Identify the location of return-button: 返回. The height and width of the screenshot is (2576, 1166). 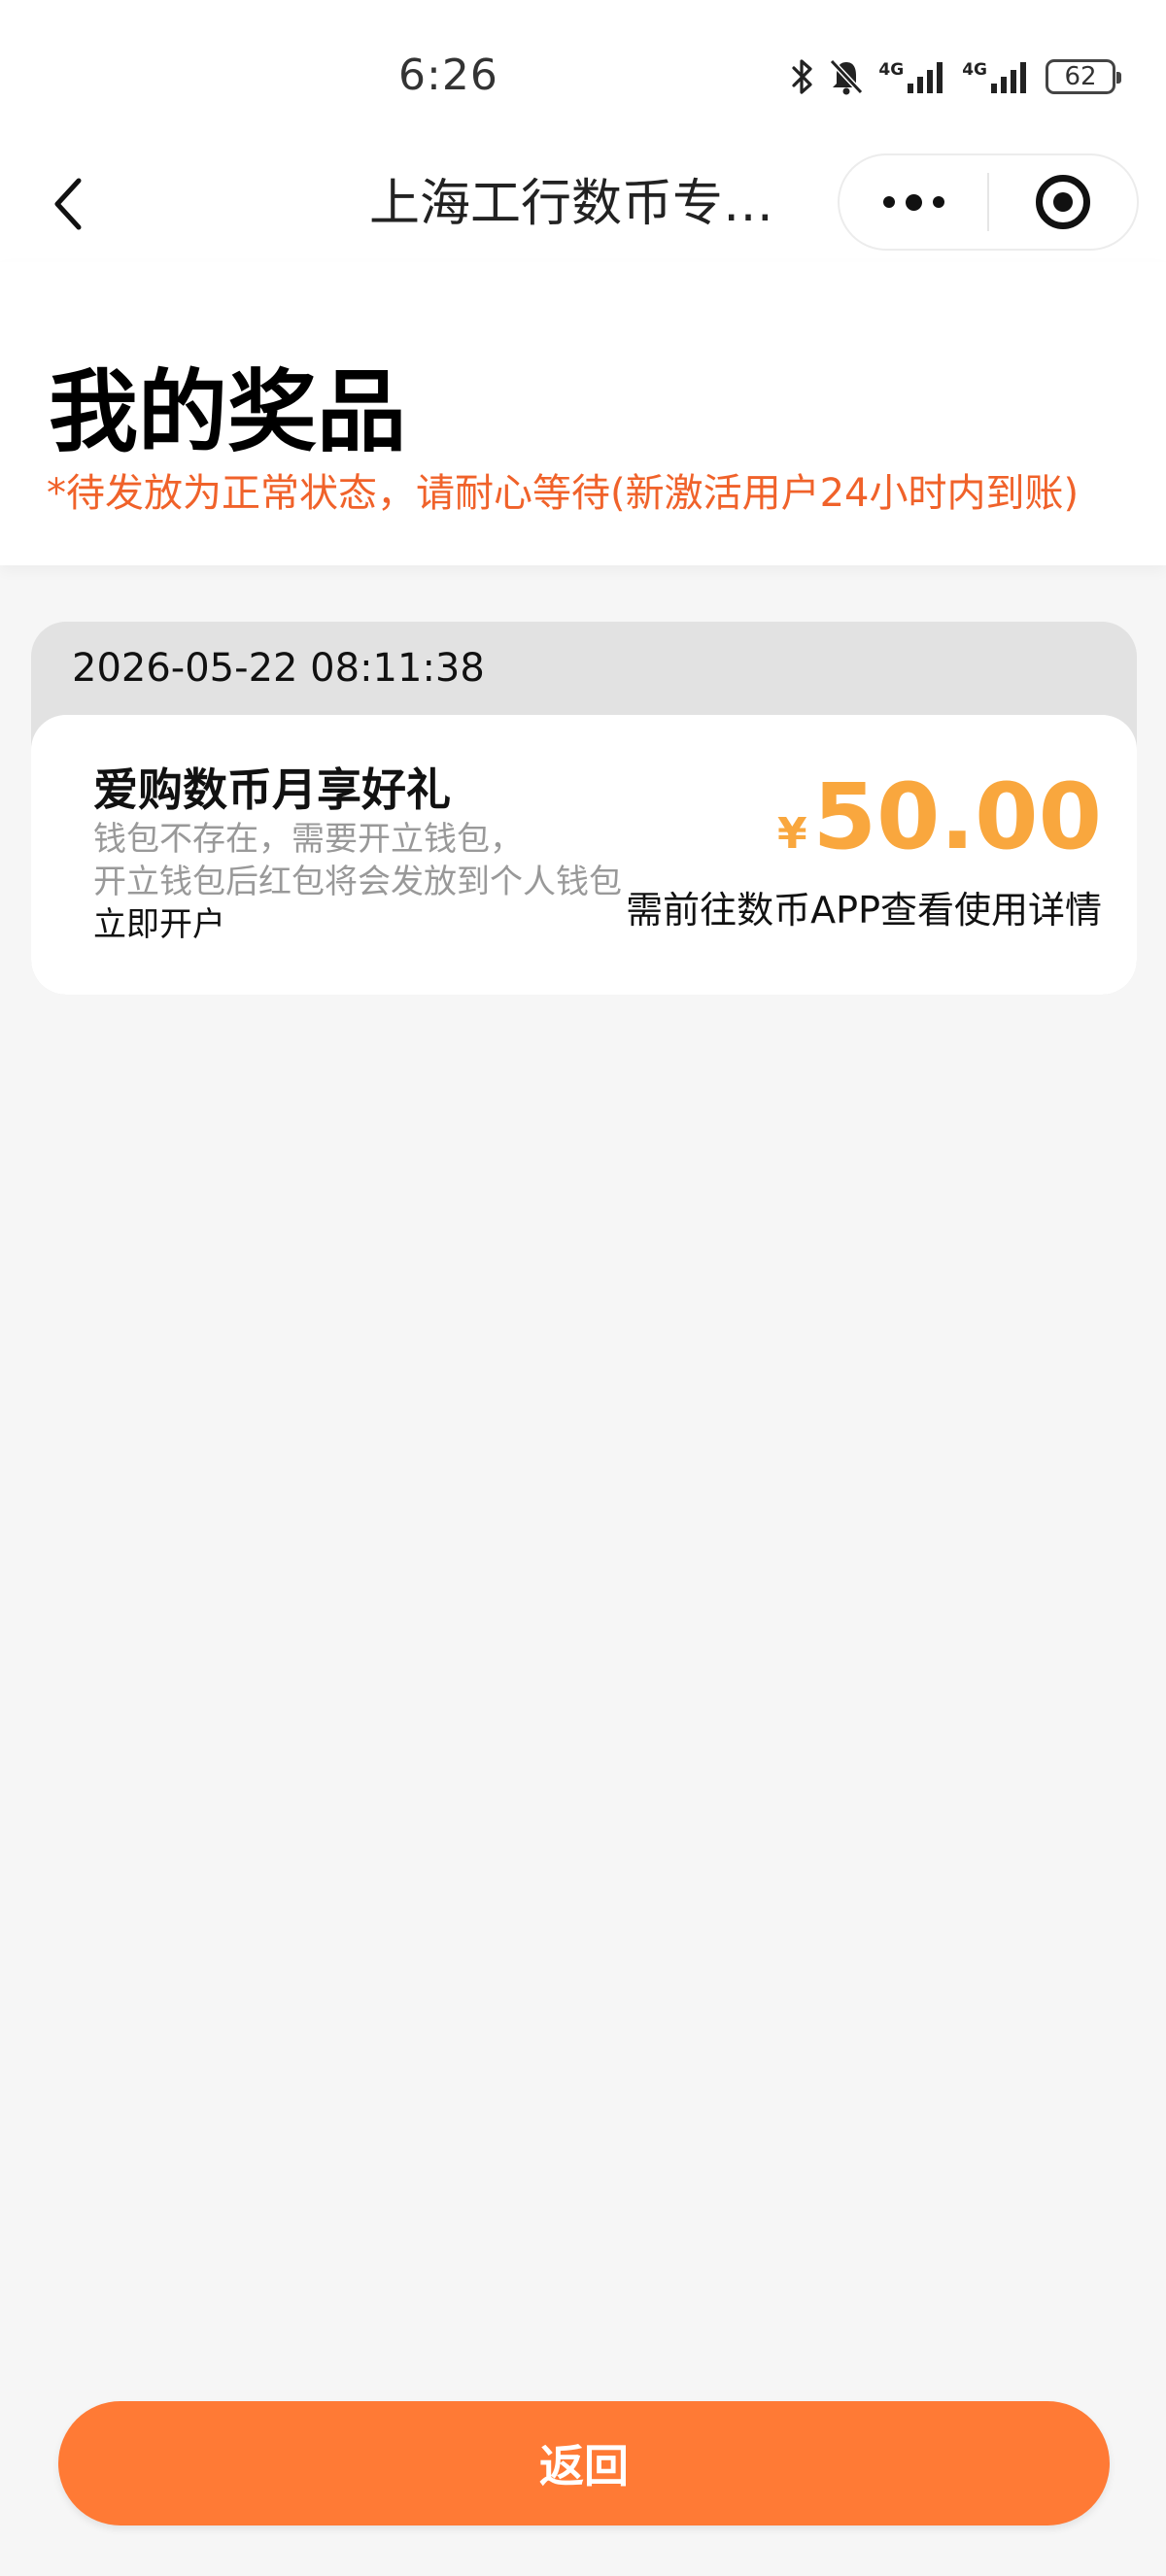
(584, 2463).